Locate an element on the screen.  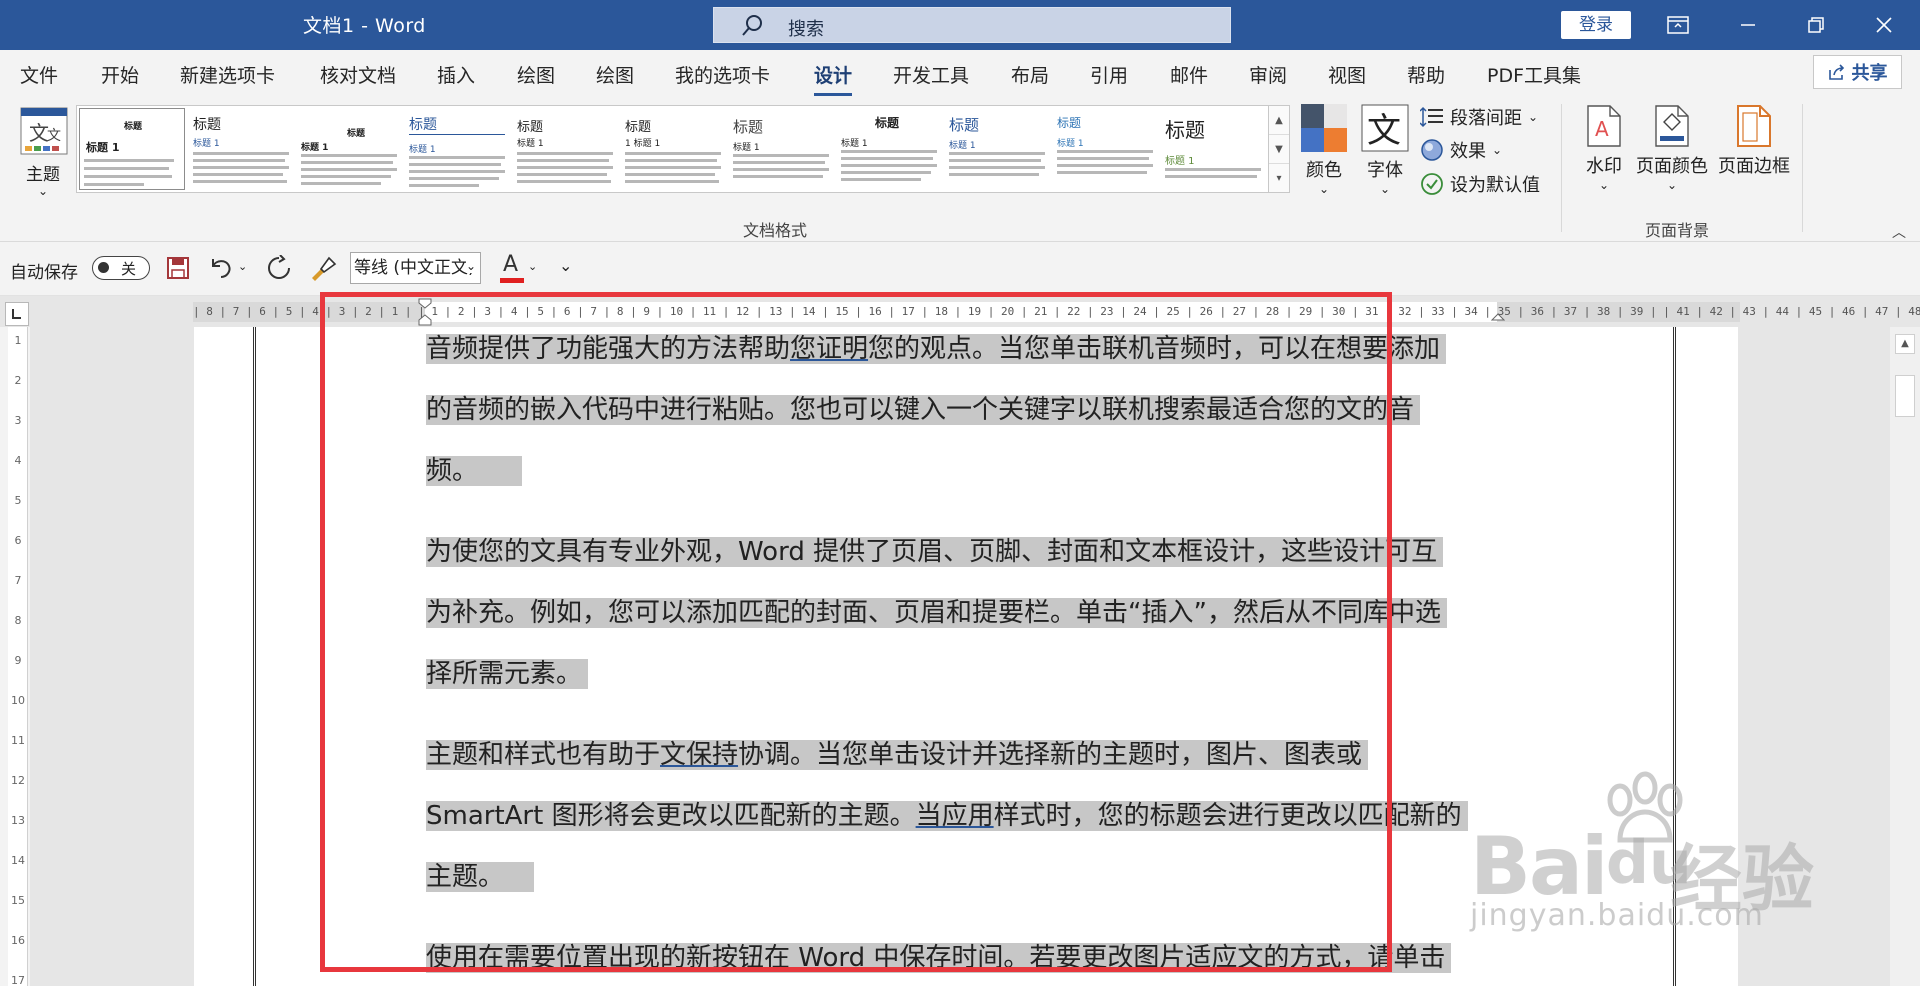
text-line: 主题和样式也有助于文保持协调。当您单击设计并选择新的主题时，图片、图表或 is located at coordinates (897, 755).